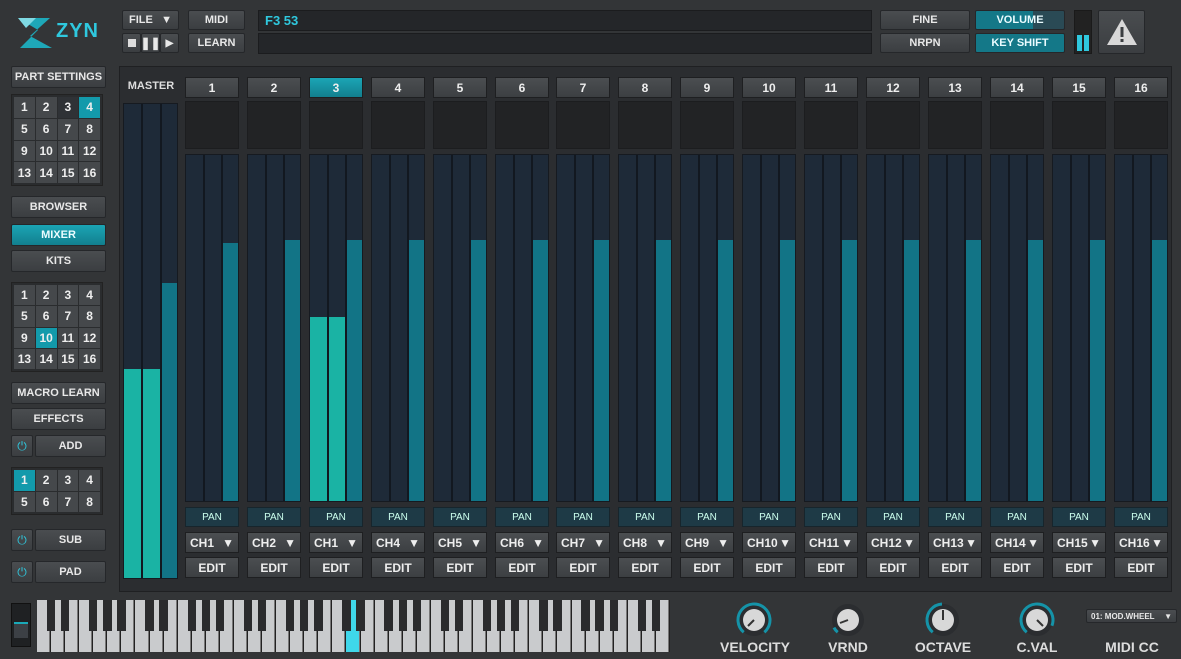 The width and height of the screenshot is (1181, 659). What do you see at coordinates (583, 517) in the screenshot?
I see `strip-7-pan-slider: PAN` at bounding box center [583, 517].